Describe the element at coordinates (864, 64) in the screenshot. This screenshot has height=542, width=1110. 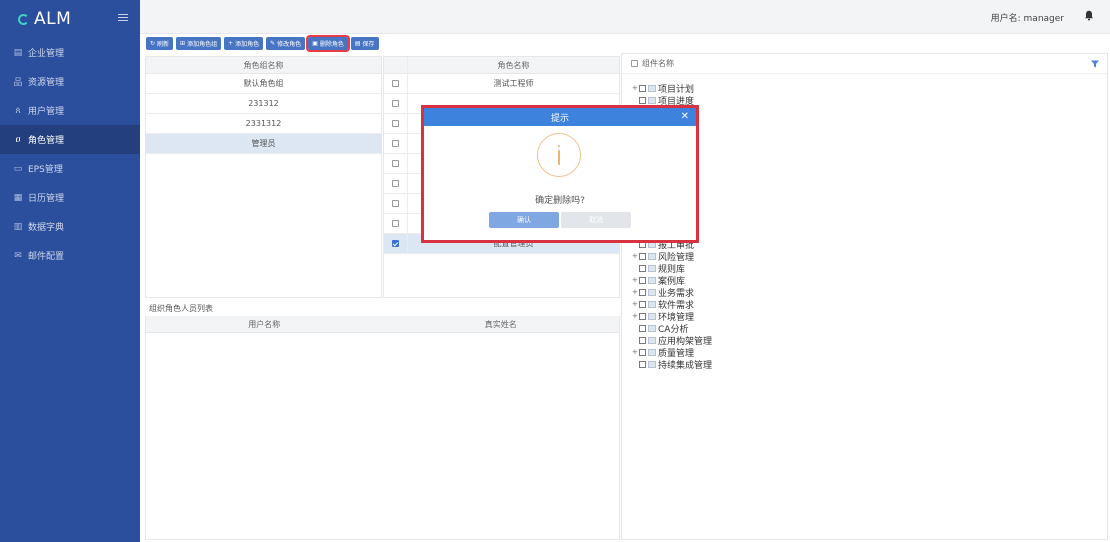
I see `component-header: 组件名称` at that location.